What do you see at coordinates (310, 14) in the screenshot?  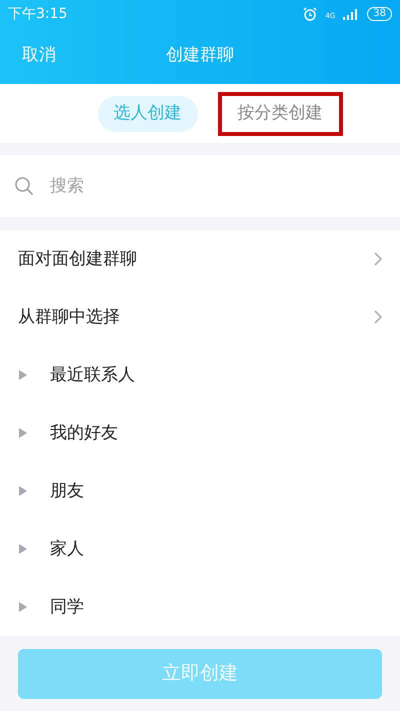 I see `alarm-icon` at bounding box center [310, 14].